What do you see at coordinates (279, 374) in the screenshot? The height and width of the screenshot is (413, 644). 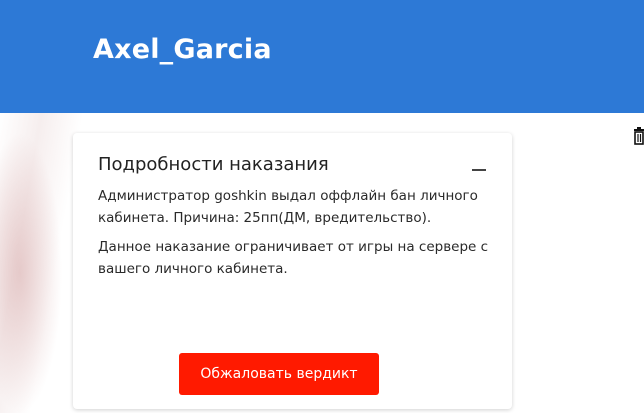 I see `appeal-verdict-button: Обжаловать вердикт` at bounding box center [279, 374].